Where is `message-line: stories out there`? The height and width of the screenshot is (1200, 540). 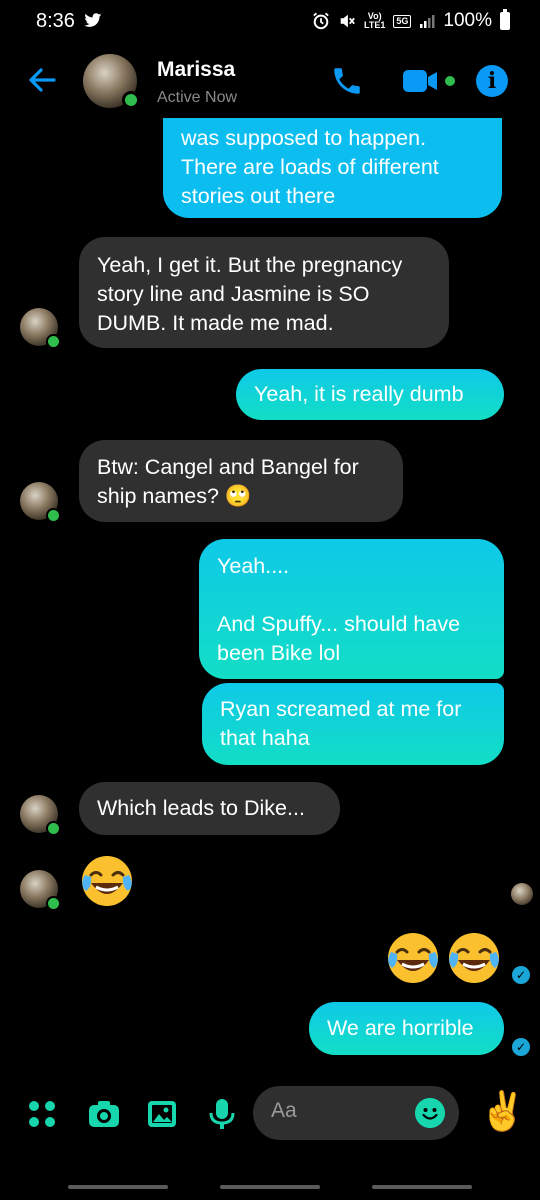
message-line: stories out there is located at coordinates (258, 196).